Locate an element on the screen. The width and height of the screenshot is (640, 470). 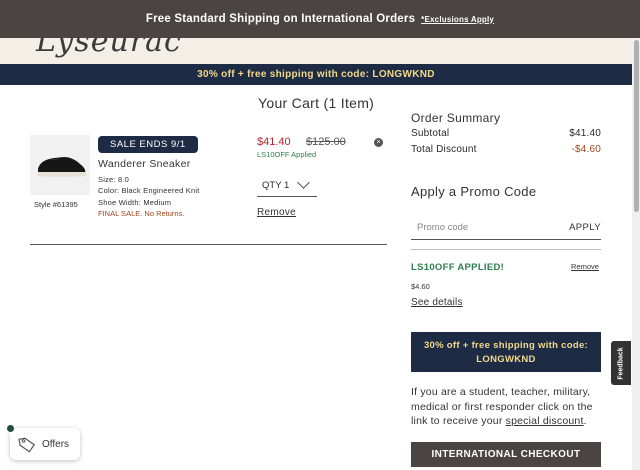
special-discount-end: . is located at coordinates (585, 421).